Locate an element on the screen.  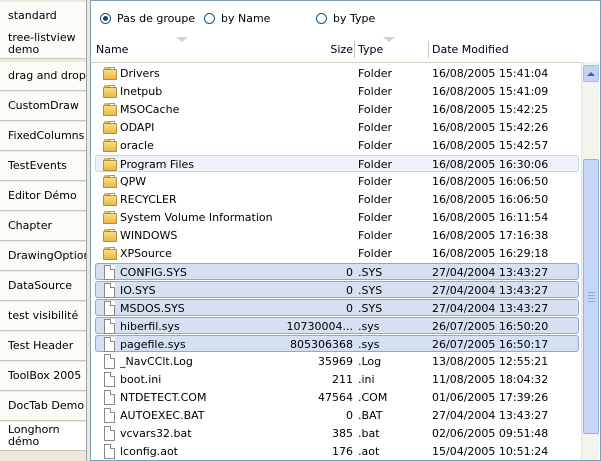
cell-size: 35969 is located at coordinates (335, 361).